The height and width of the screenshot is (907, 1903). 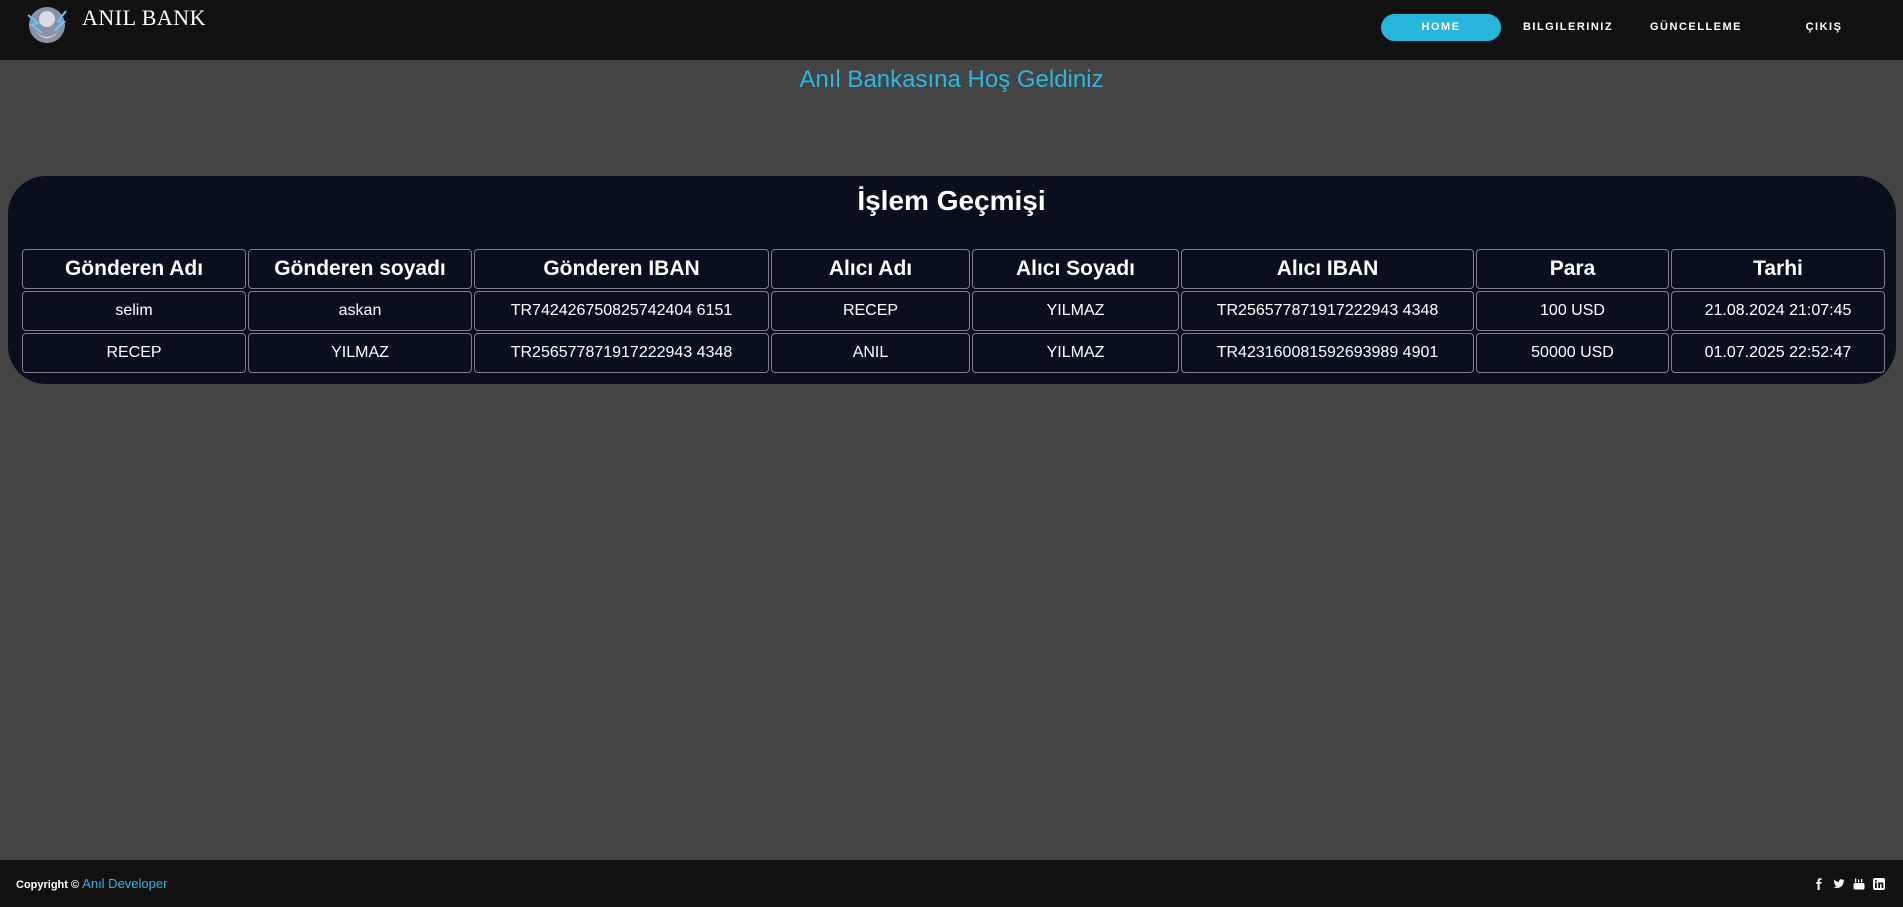 What do you see at coordinates (1879, 883) in the screenshot?
I see `linkedin-icon` at bounding box center [1879, 883].